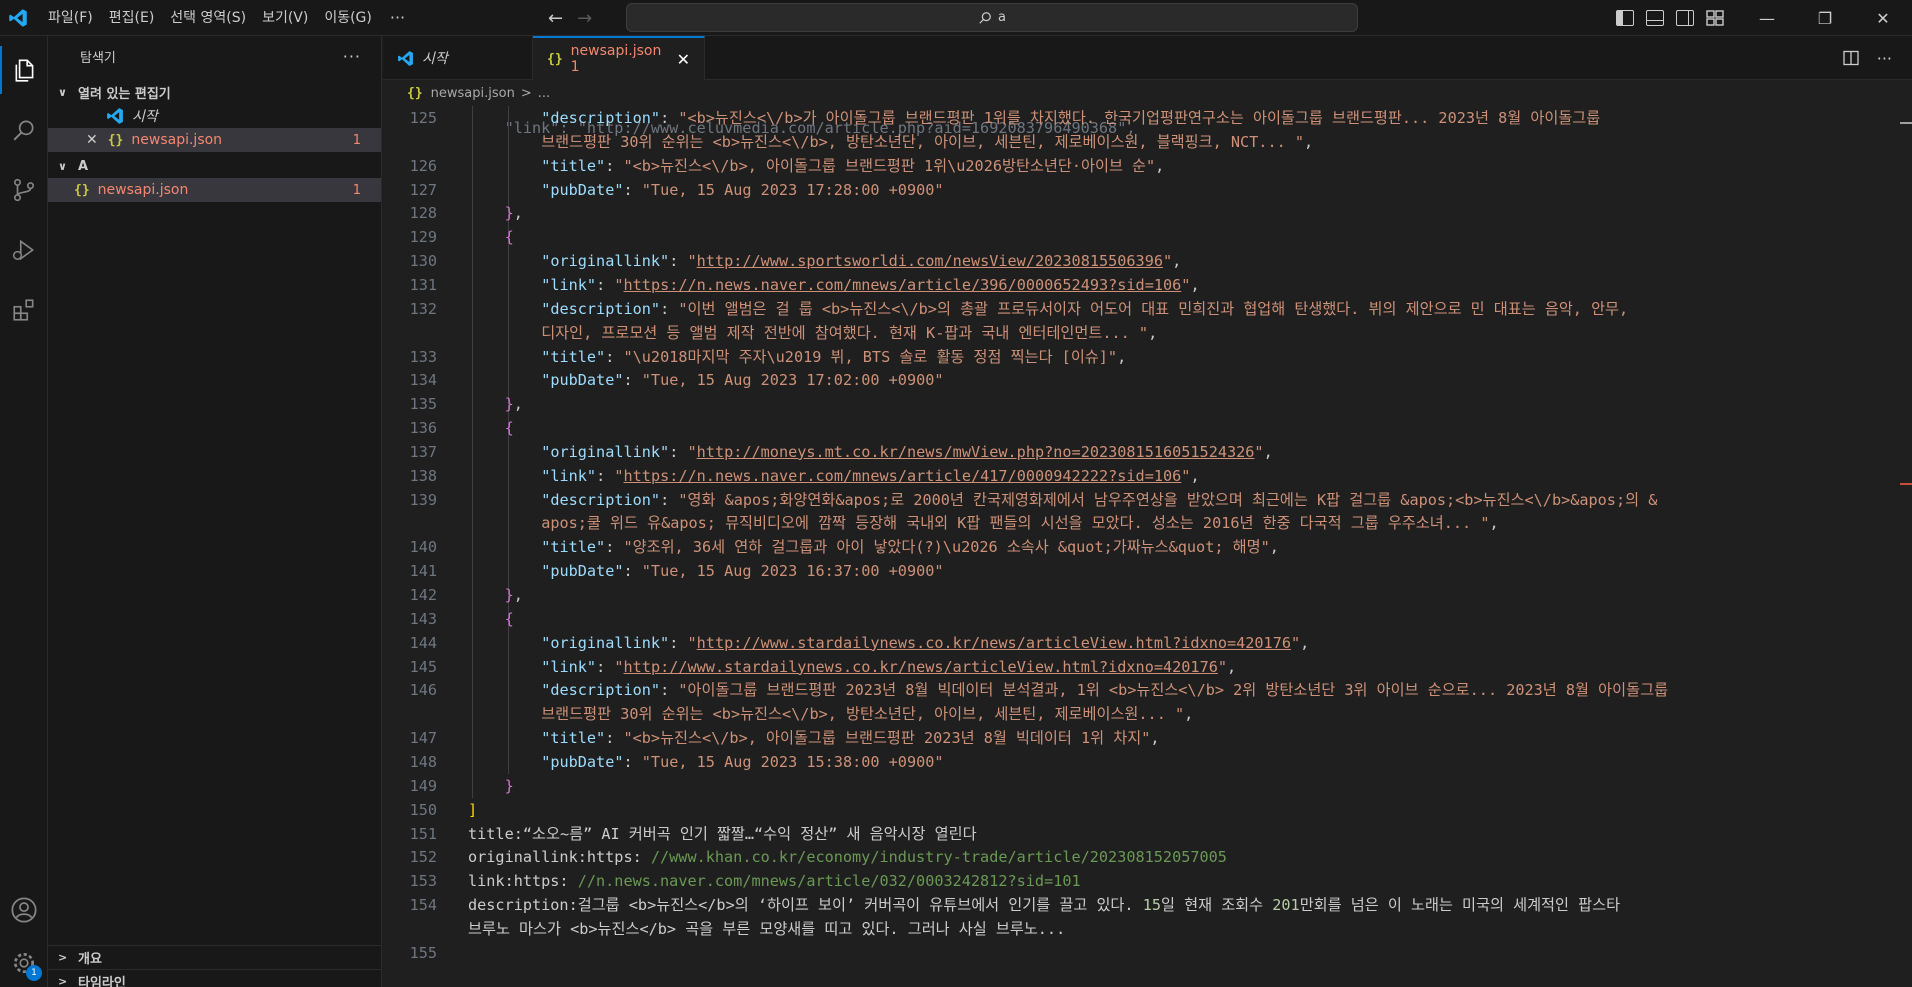 This screenshot has height=987, width=1912. I want to click on timeline-label: 타임라인, so click(102, 981).